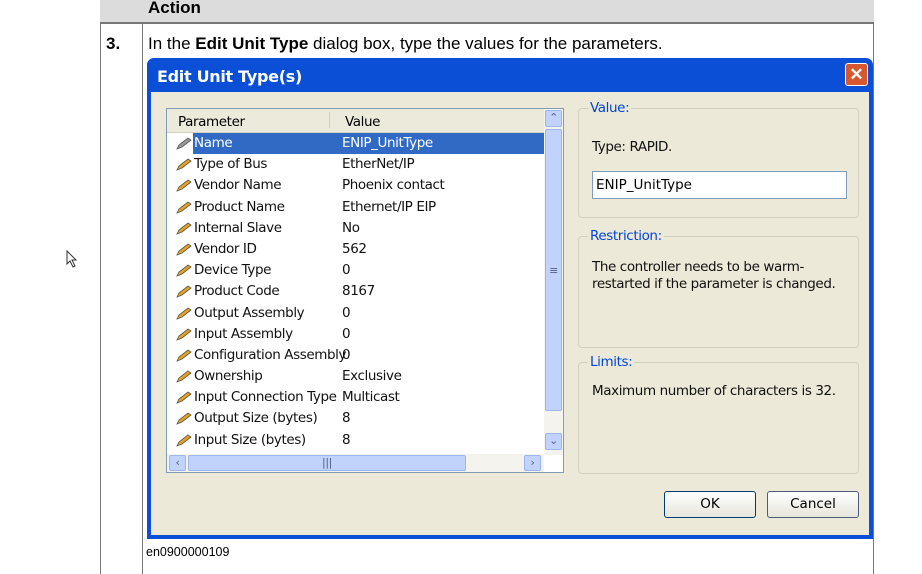 The image size is (922, 574). Describe the element at coordinates (256, 418) in the screenshot. I see `parameter-name: Output Size (bytes)` at that location.